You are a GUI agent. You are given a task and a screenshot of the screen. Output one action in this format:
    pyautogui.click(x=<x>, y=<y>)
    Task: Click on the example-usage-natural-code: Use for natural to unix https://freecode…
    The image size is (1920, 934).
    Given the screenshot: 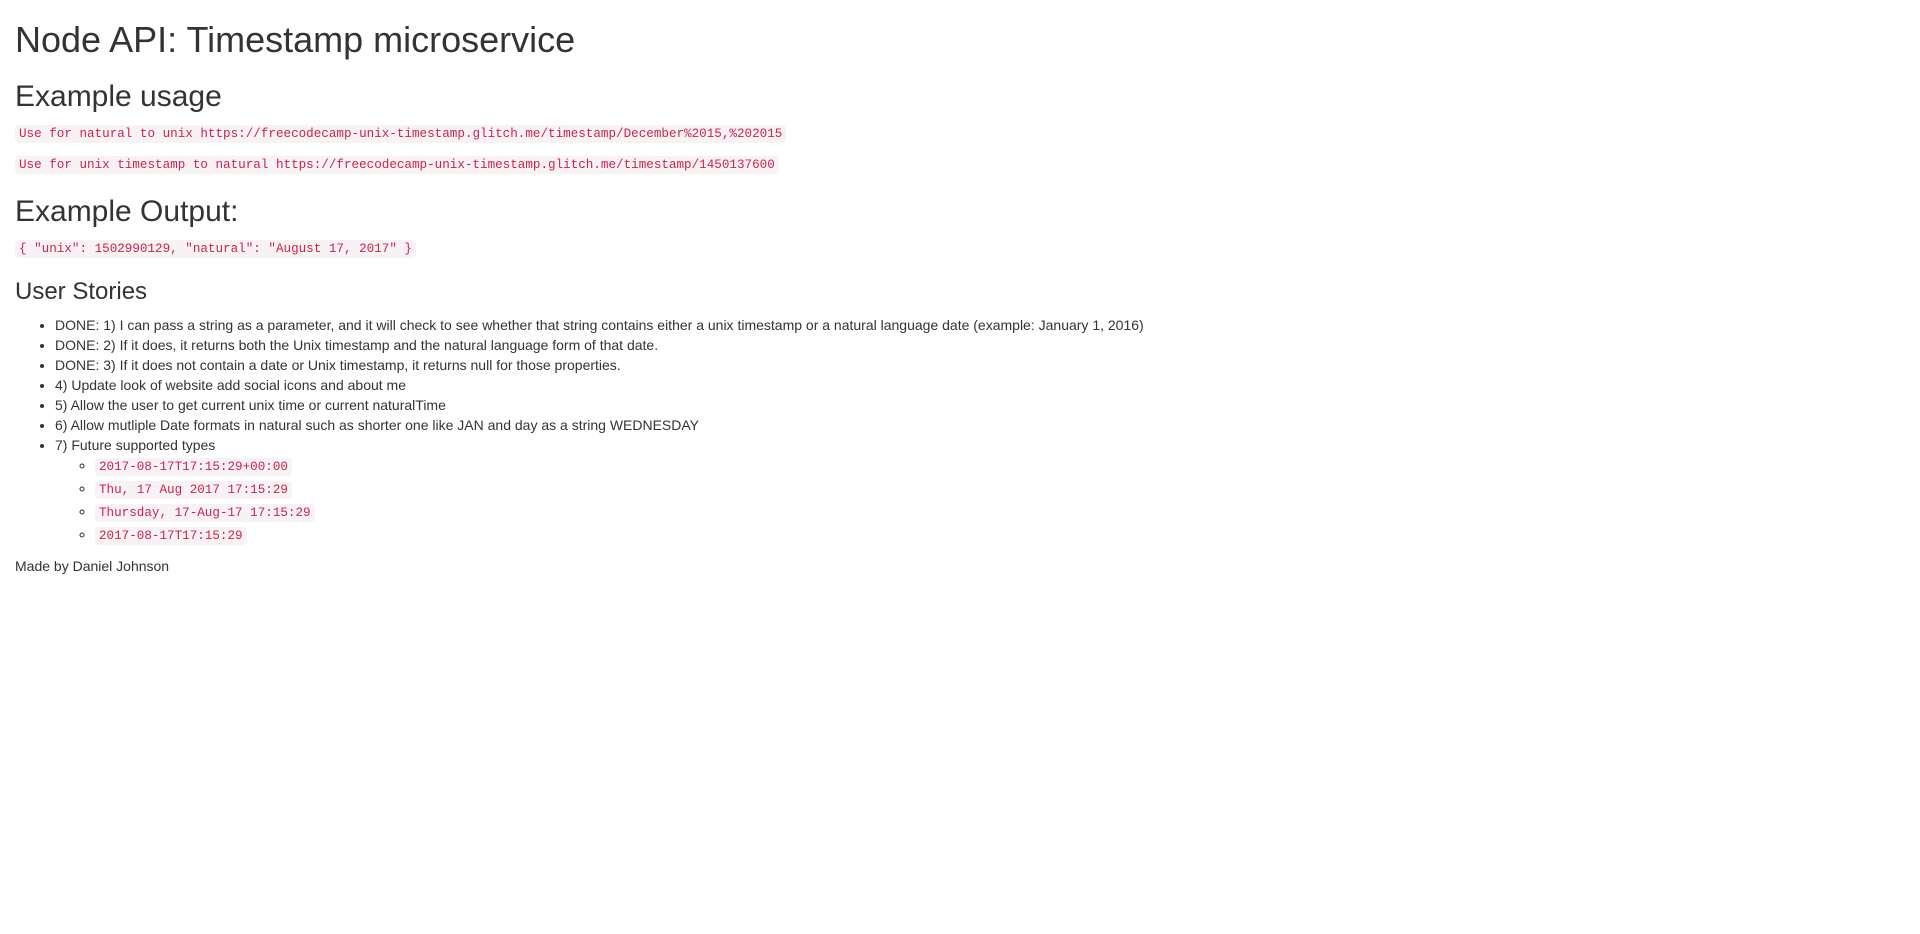 What is the action you would take?
    pyautogui.click(x=401, y=133)
    